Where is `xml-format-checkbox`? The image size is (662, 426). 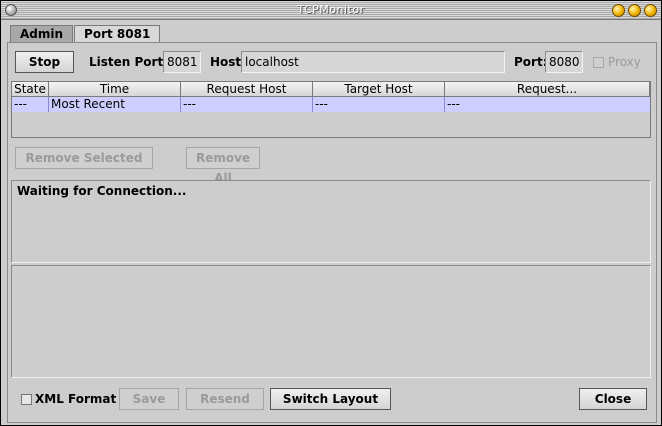 xml-format-checkbox is located at coordinates (26, 399).